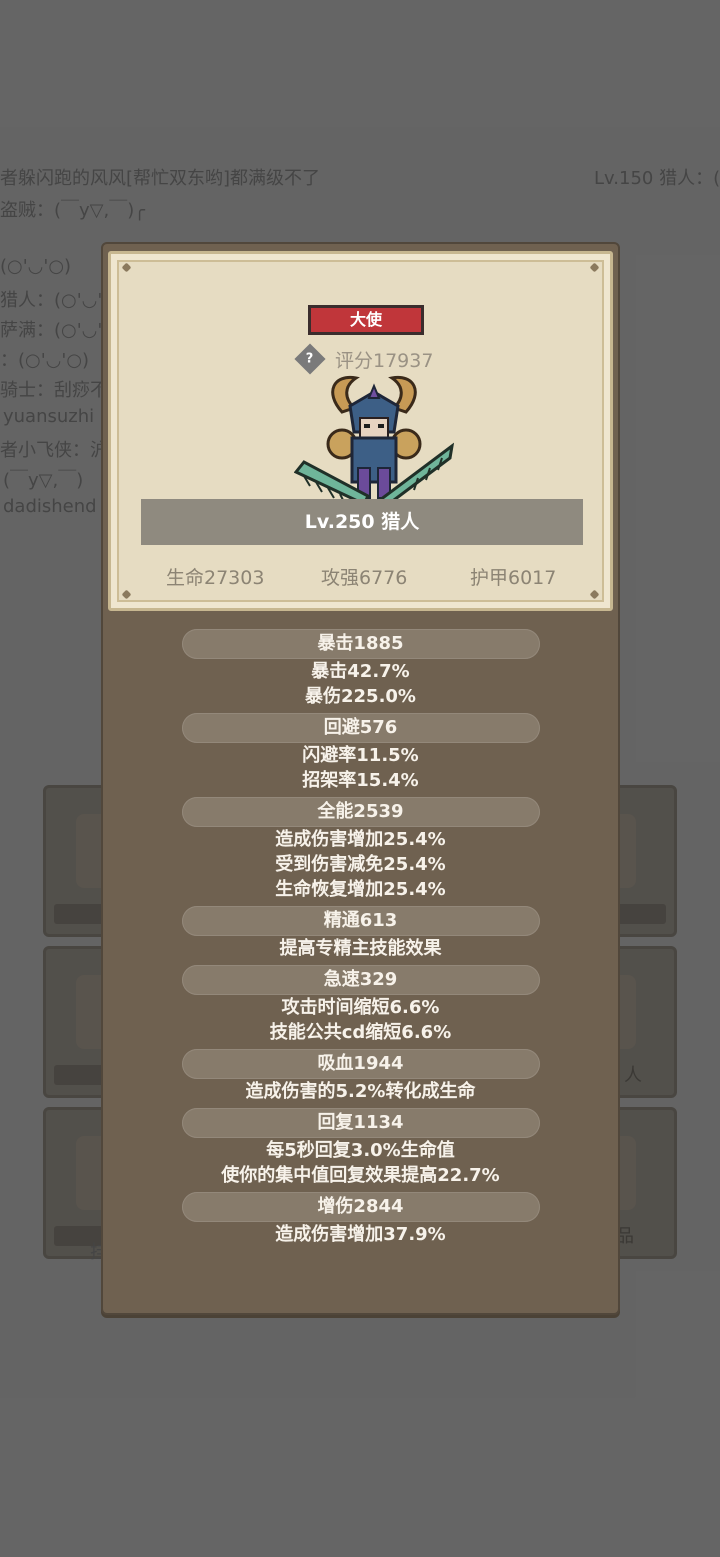 The image size is (720, 1557). Describe the element at coordinates (384, 360) in the screenshot. I see `score-value: 评分17937` at that location.